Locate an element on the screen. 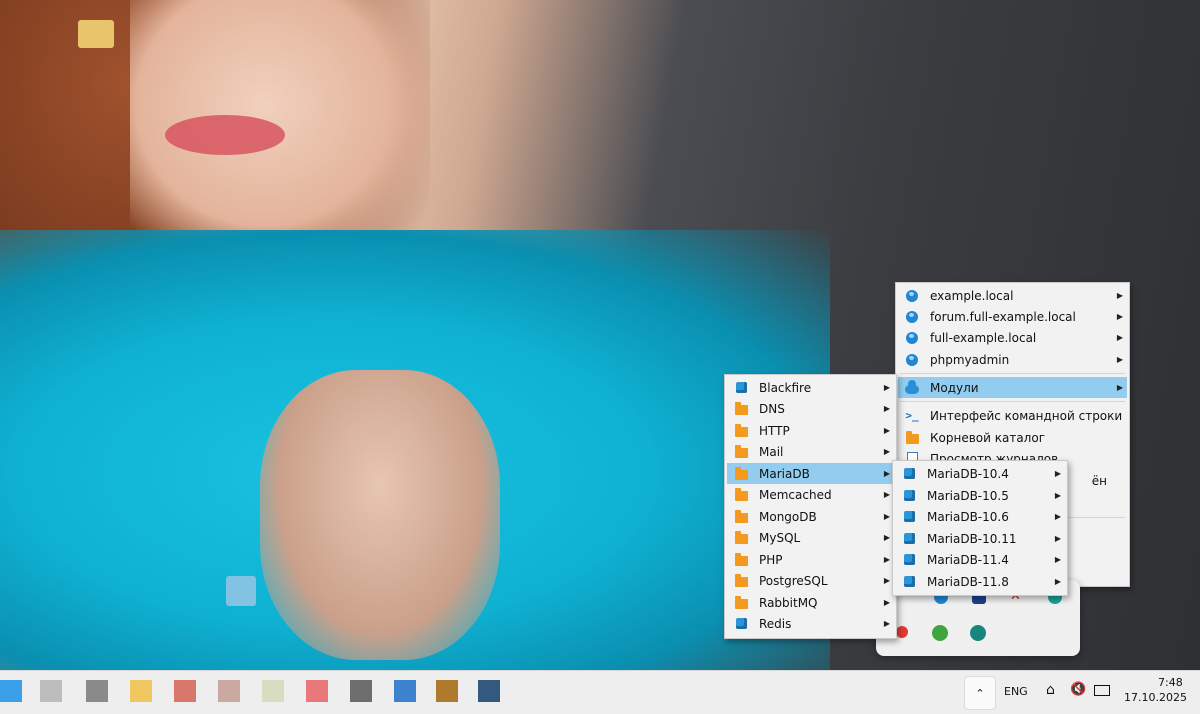 Image resolution: width=1200 pixels, height=714 pixels. utorrent-icon is located at coordinates (940, 633).